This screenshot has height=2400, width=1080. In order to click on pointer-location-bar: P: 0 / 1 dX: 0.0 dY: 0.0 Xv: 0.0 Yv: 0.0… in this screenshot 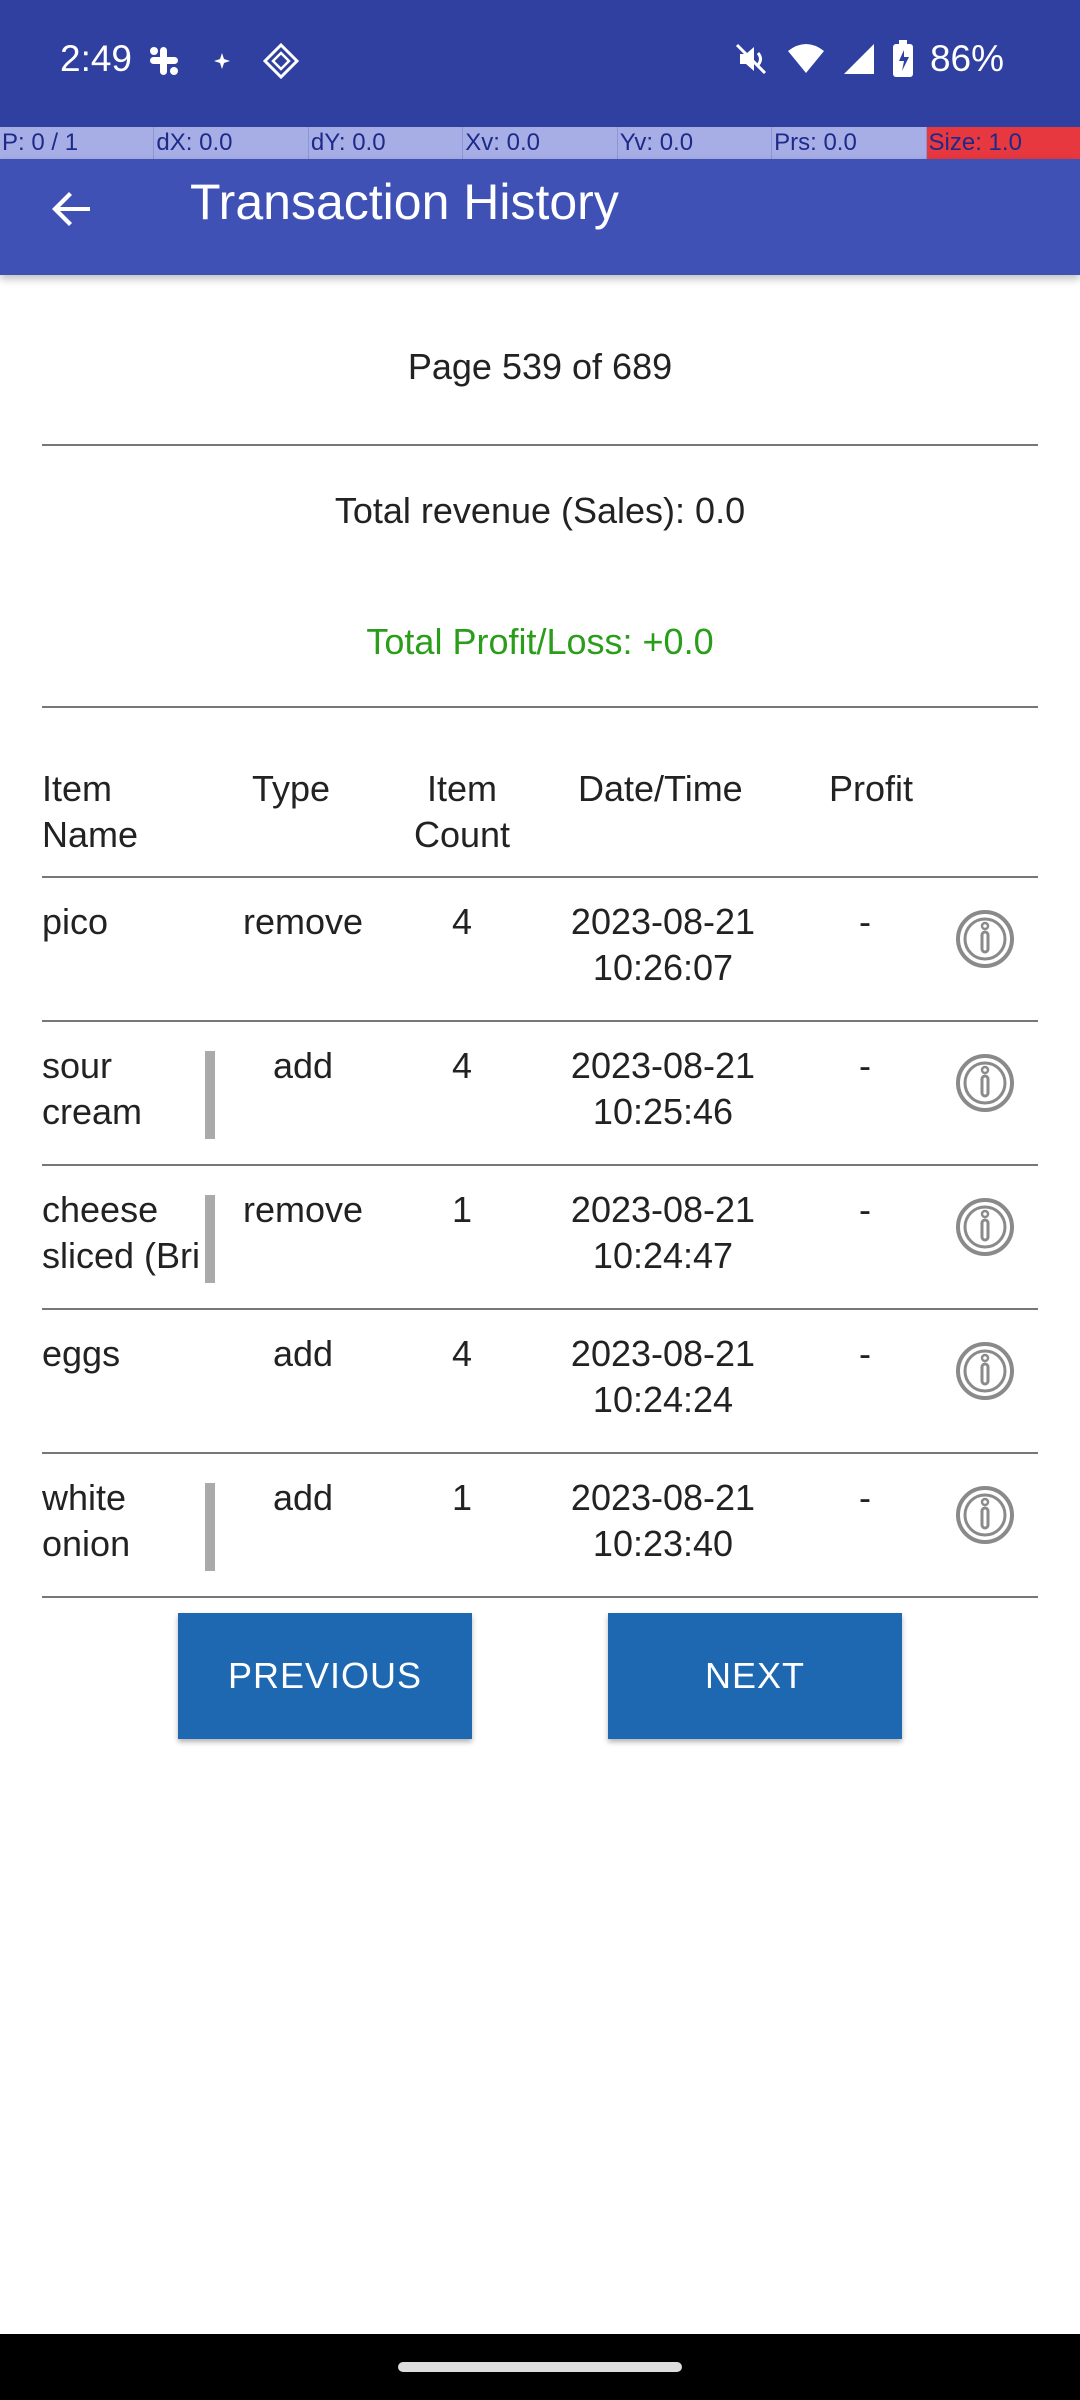, I will do `click(540, 143)`.